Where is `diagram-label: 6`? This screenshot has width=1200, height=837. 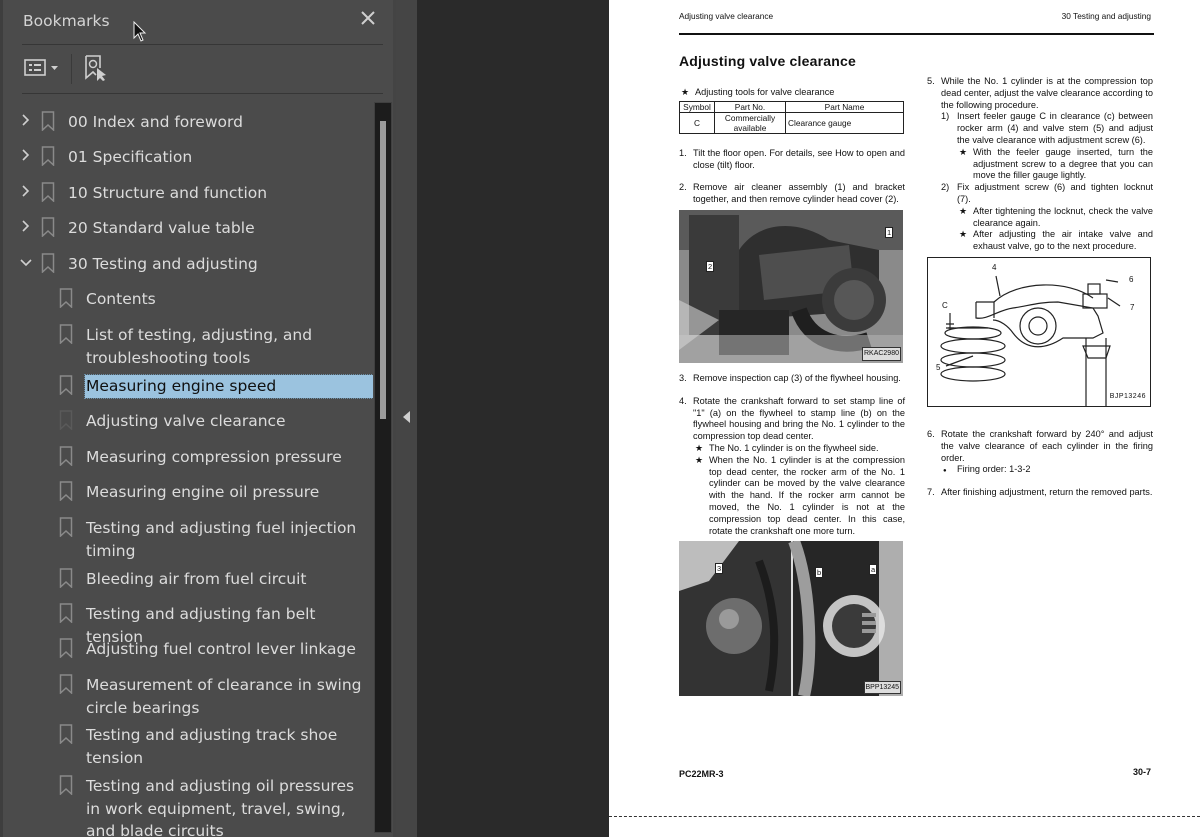 diagram-label: 6 is located at coordinates (1131, 279).